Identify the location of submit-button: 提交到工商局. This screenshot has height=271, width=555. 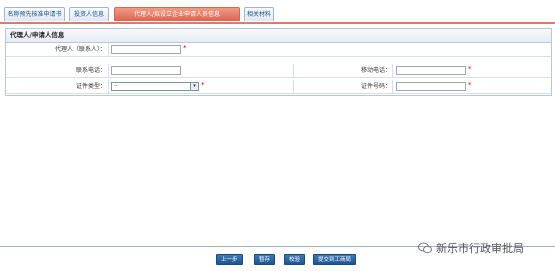
(335, 259).